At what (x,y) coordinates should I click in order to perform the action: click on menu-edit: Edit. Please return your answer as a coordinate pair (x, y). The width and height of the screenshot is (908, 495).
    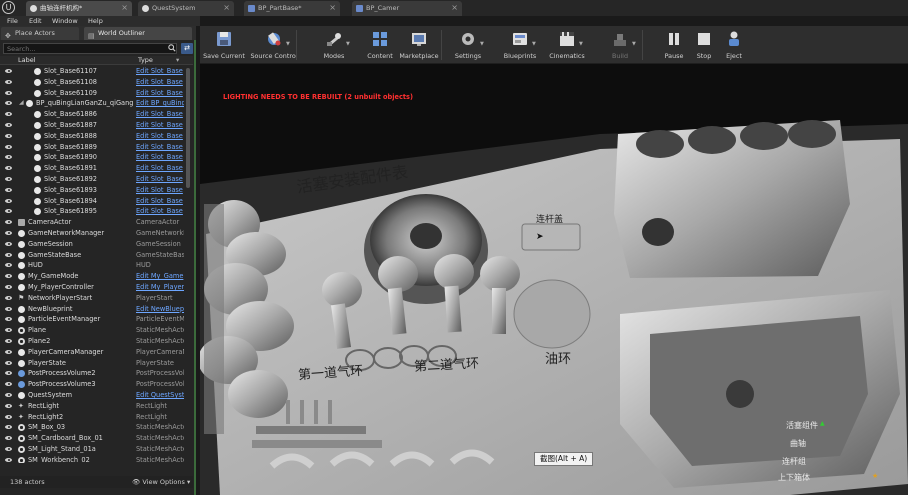
    Looking at the image, I should click on (35, 21).